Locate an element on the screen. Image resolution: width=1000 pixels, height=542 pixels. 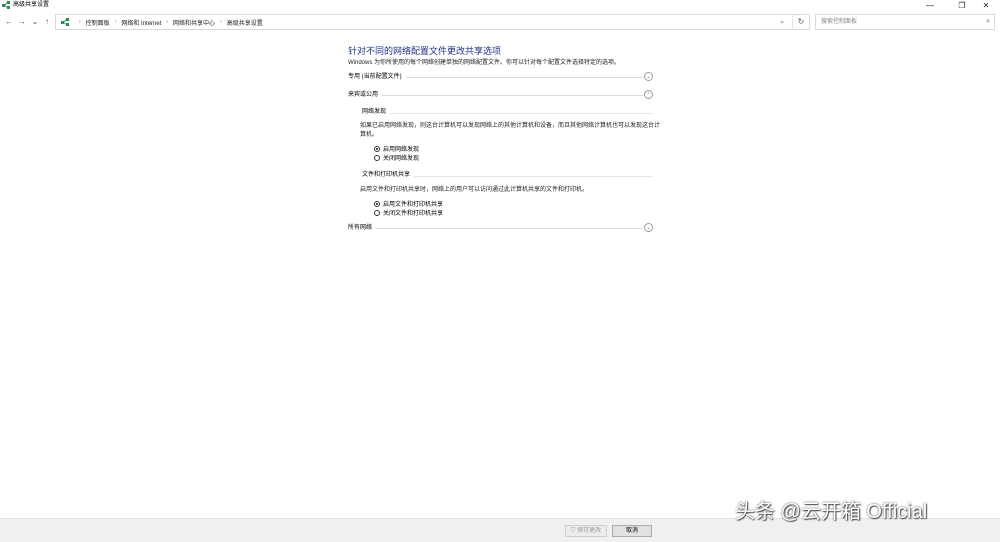
radio-label: 关闭文件和打印机共享 is located at coordinates (413, 214).